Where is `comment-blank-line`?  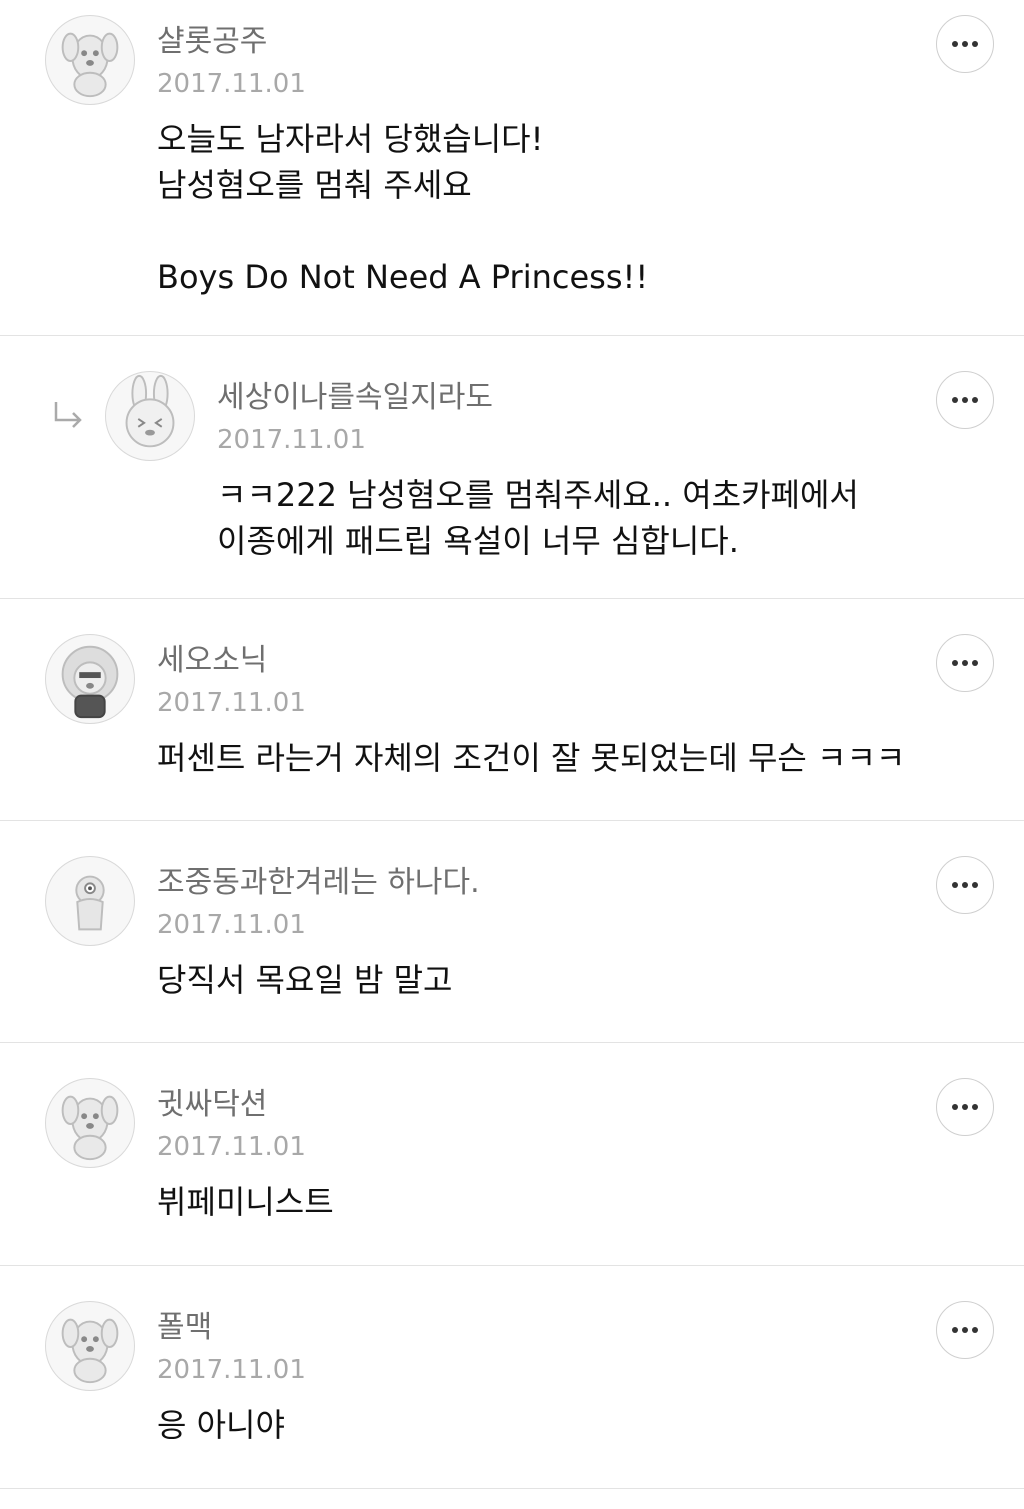
comment-blank-line is located at coordinates (570, 231).